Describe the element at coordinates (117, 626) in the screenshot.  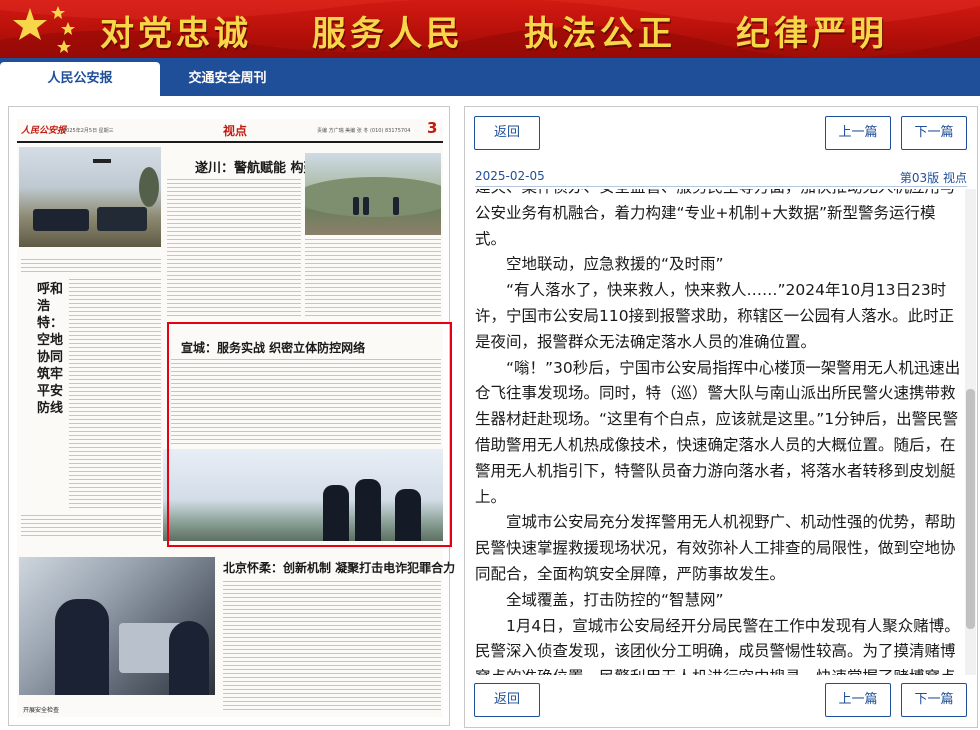
I see `photo-safety-inspection` at that location.